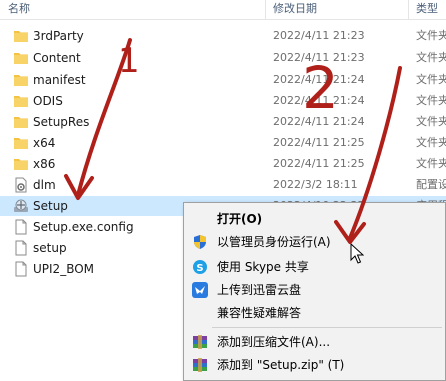 The height and width of the screenshot is (381, 446). I want to click on file-name: Content, so click(57, 58).